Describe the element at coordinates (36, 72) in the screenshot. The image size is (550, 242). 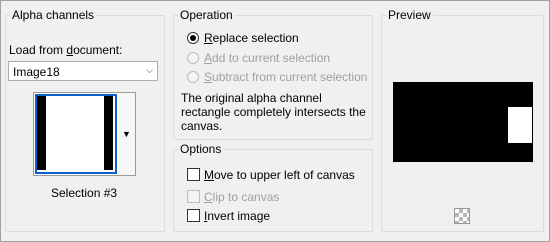
I see `document-select-value: Image18` at that location.